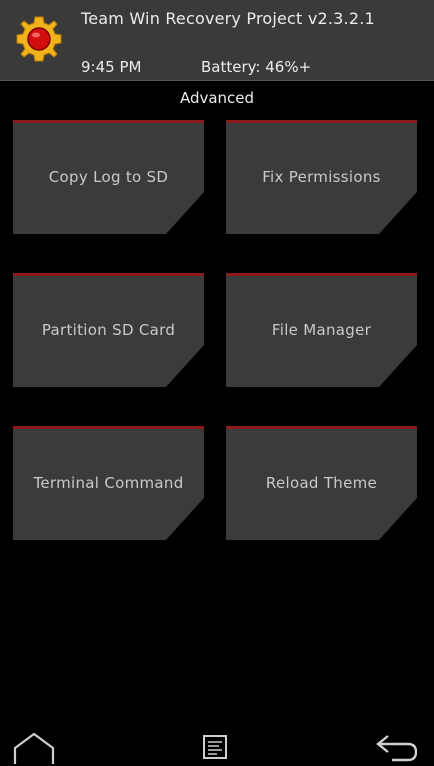 The image size is (434, 766). What do you see at coordinates (228, 18) in the screenshot?
I see `app-title: Team Win Recovery Project v2.3.2.1` at bounding box center [228, 18].